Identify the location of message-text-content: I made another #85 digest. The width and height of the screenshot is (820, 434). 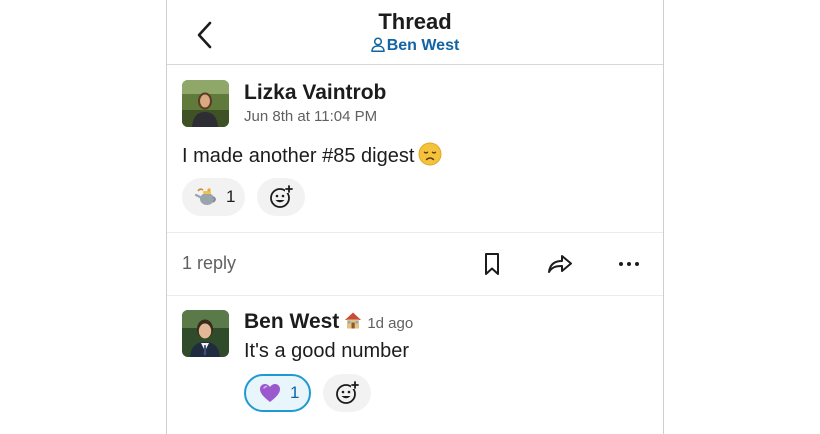
(298, 156).